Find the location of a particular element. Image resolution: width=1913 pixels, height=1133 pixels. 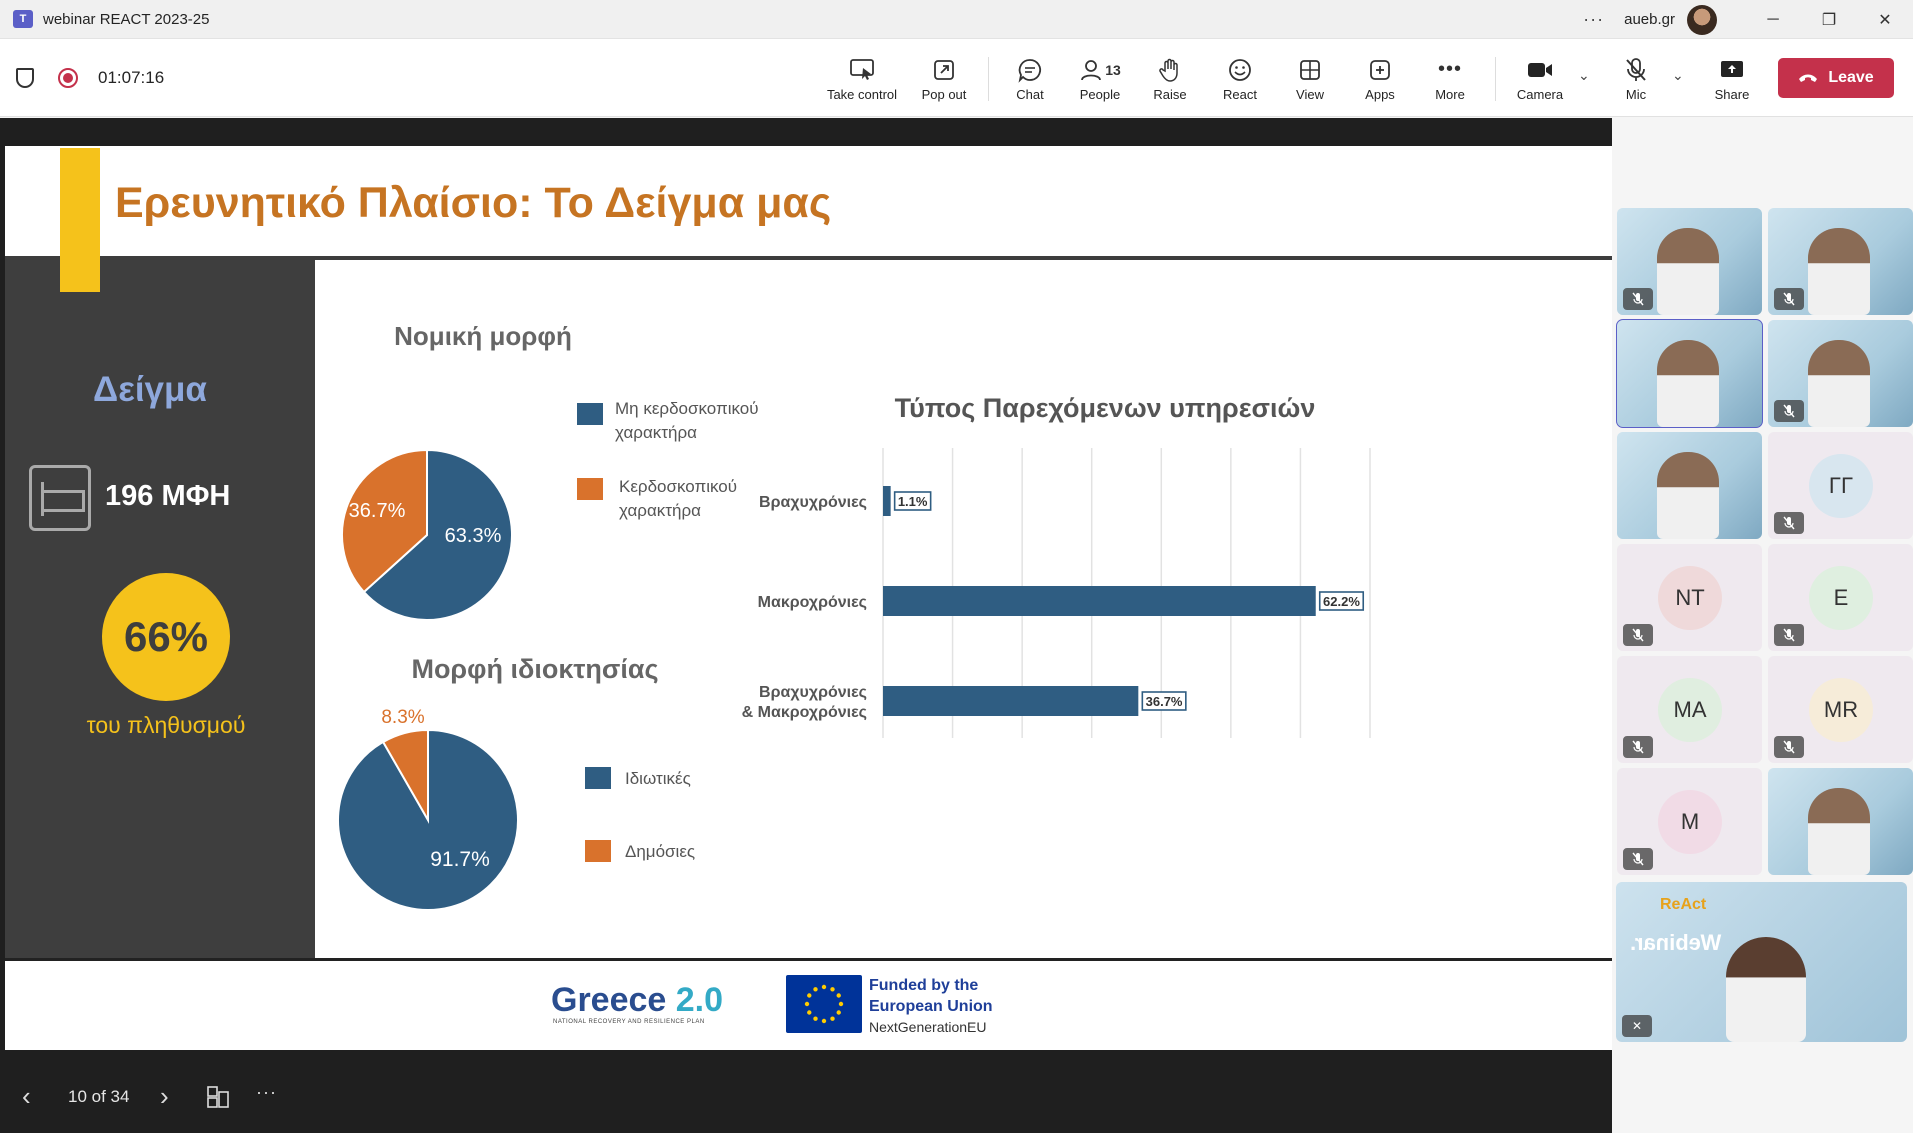

org-name: aueb.gr is located at coordinates (1649, 19).